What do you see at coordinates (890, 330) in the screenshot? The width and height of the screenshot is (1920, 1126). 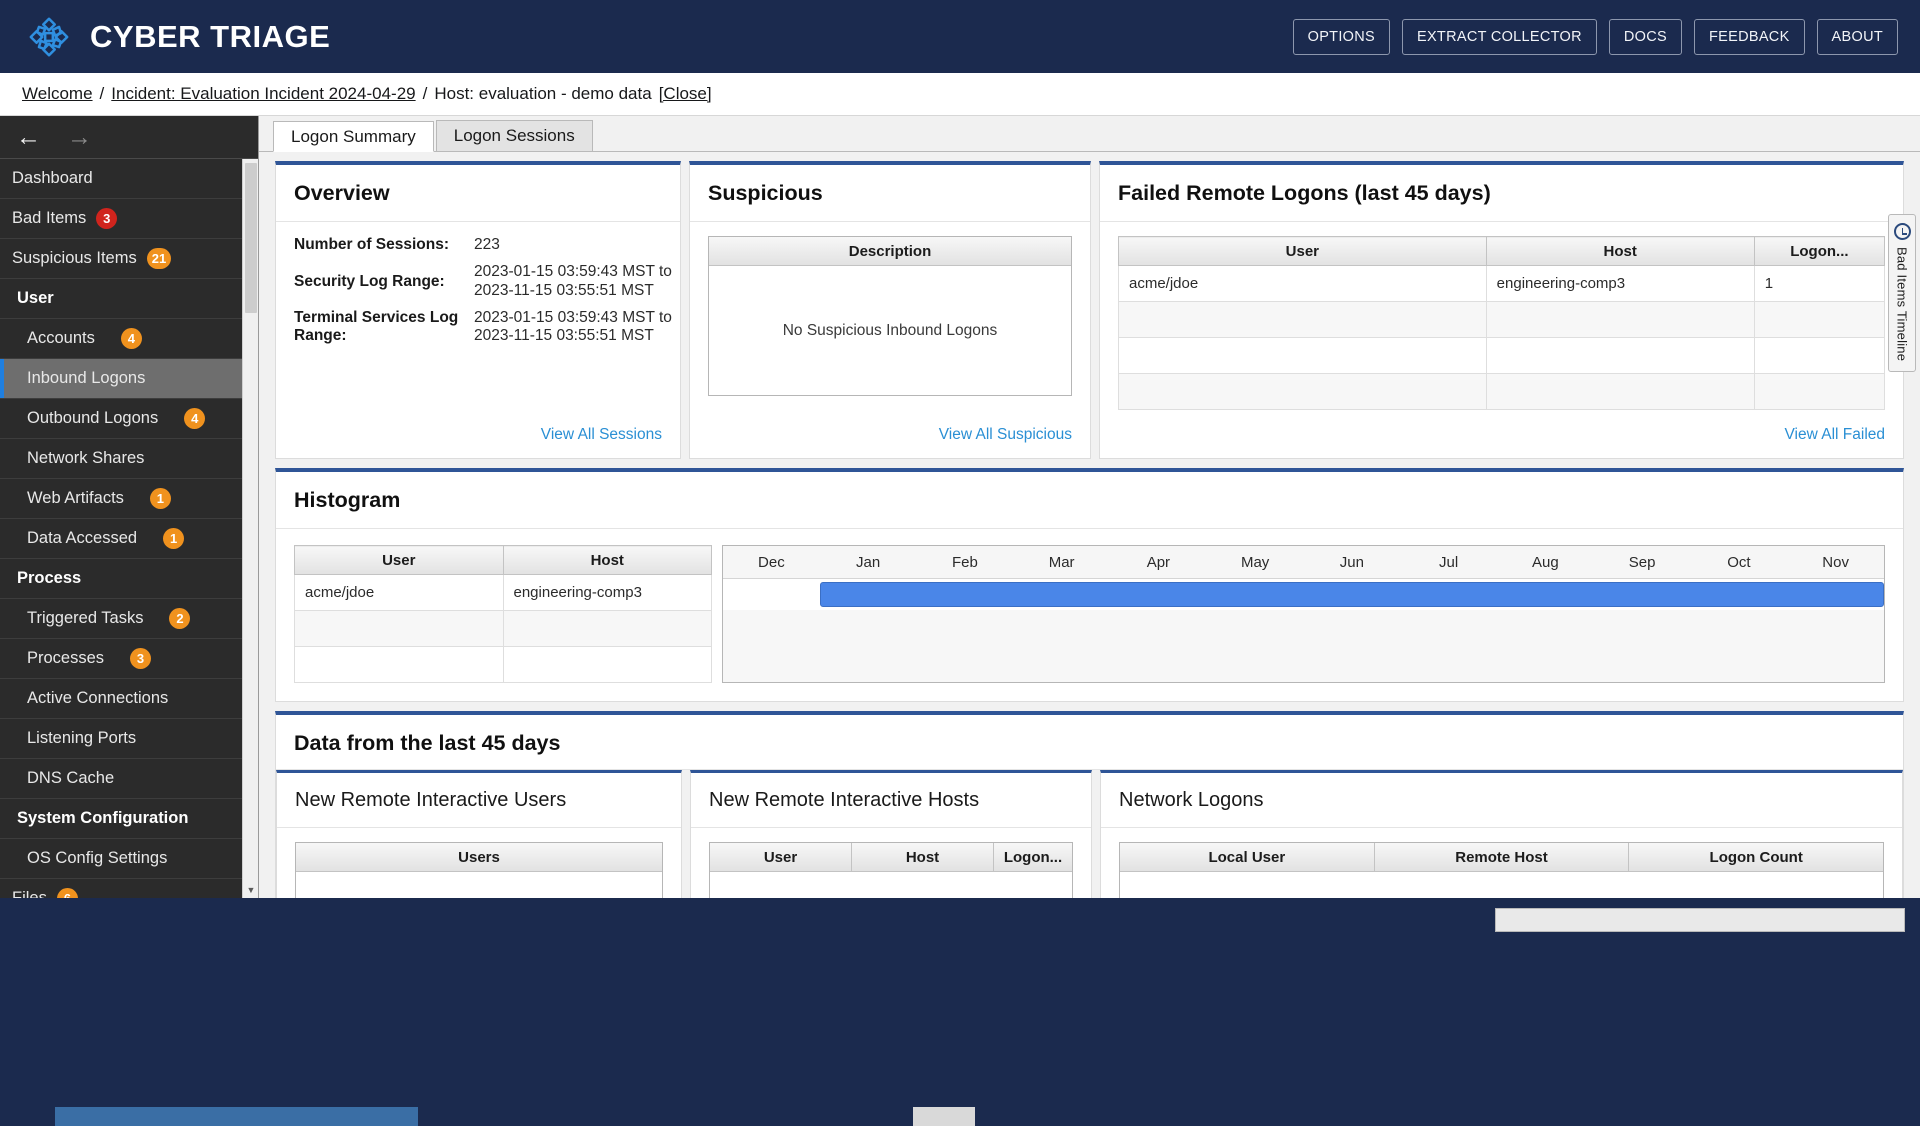 I see `suspicious-empty-message: No Suspicious Inbound Logons` at bounding box center [890, 330].